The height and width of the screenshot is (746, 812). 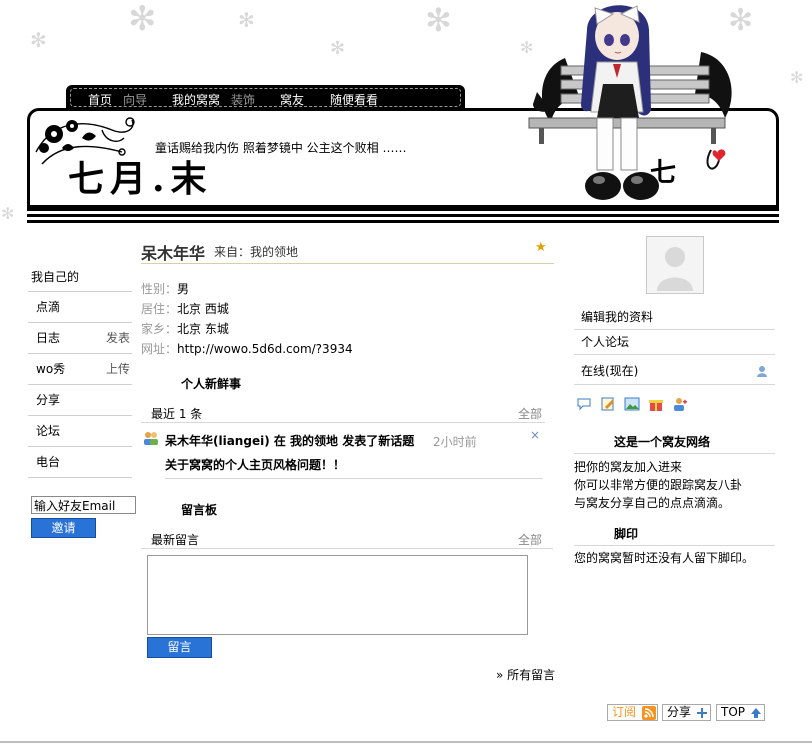 I want to click on default-avatar-icon, so click(x=675, y=269).